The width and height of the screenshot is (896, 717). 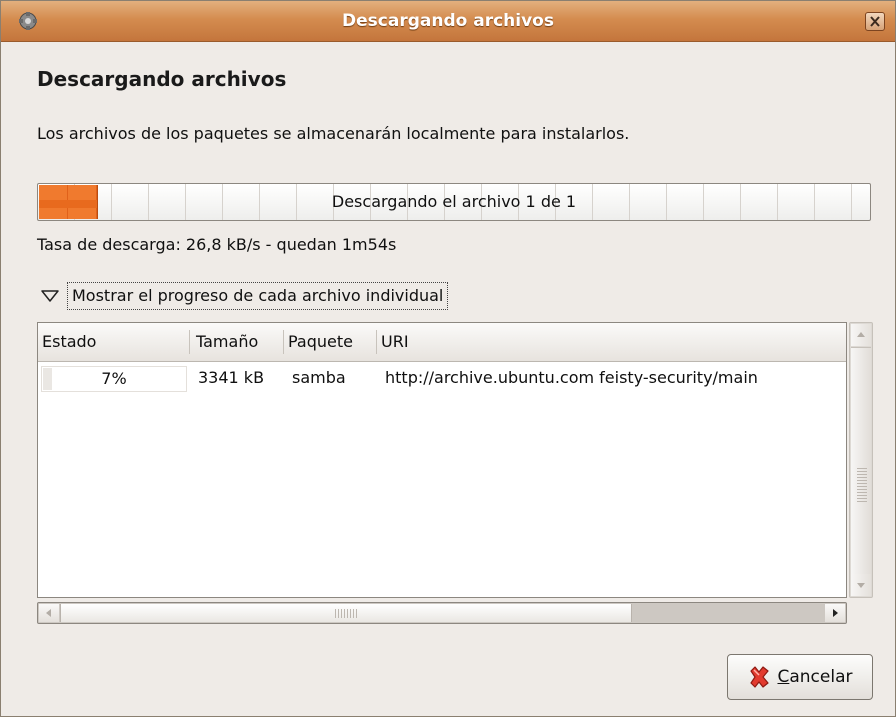 I want to click on down-arrow-icon, so click(x=861, y=585).